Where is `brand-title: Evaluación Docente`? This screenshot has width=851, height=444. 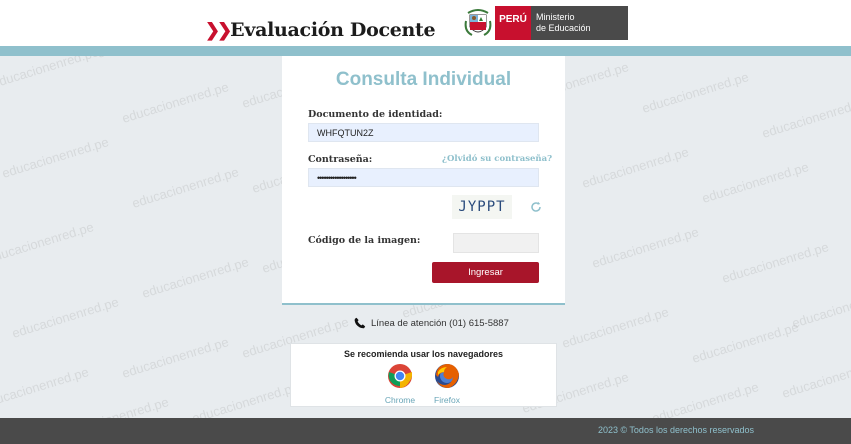 brand-title: Evaluación Docente is located at coordinates (333, 30).